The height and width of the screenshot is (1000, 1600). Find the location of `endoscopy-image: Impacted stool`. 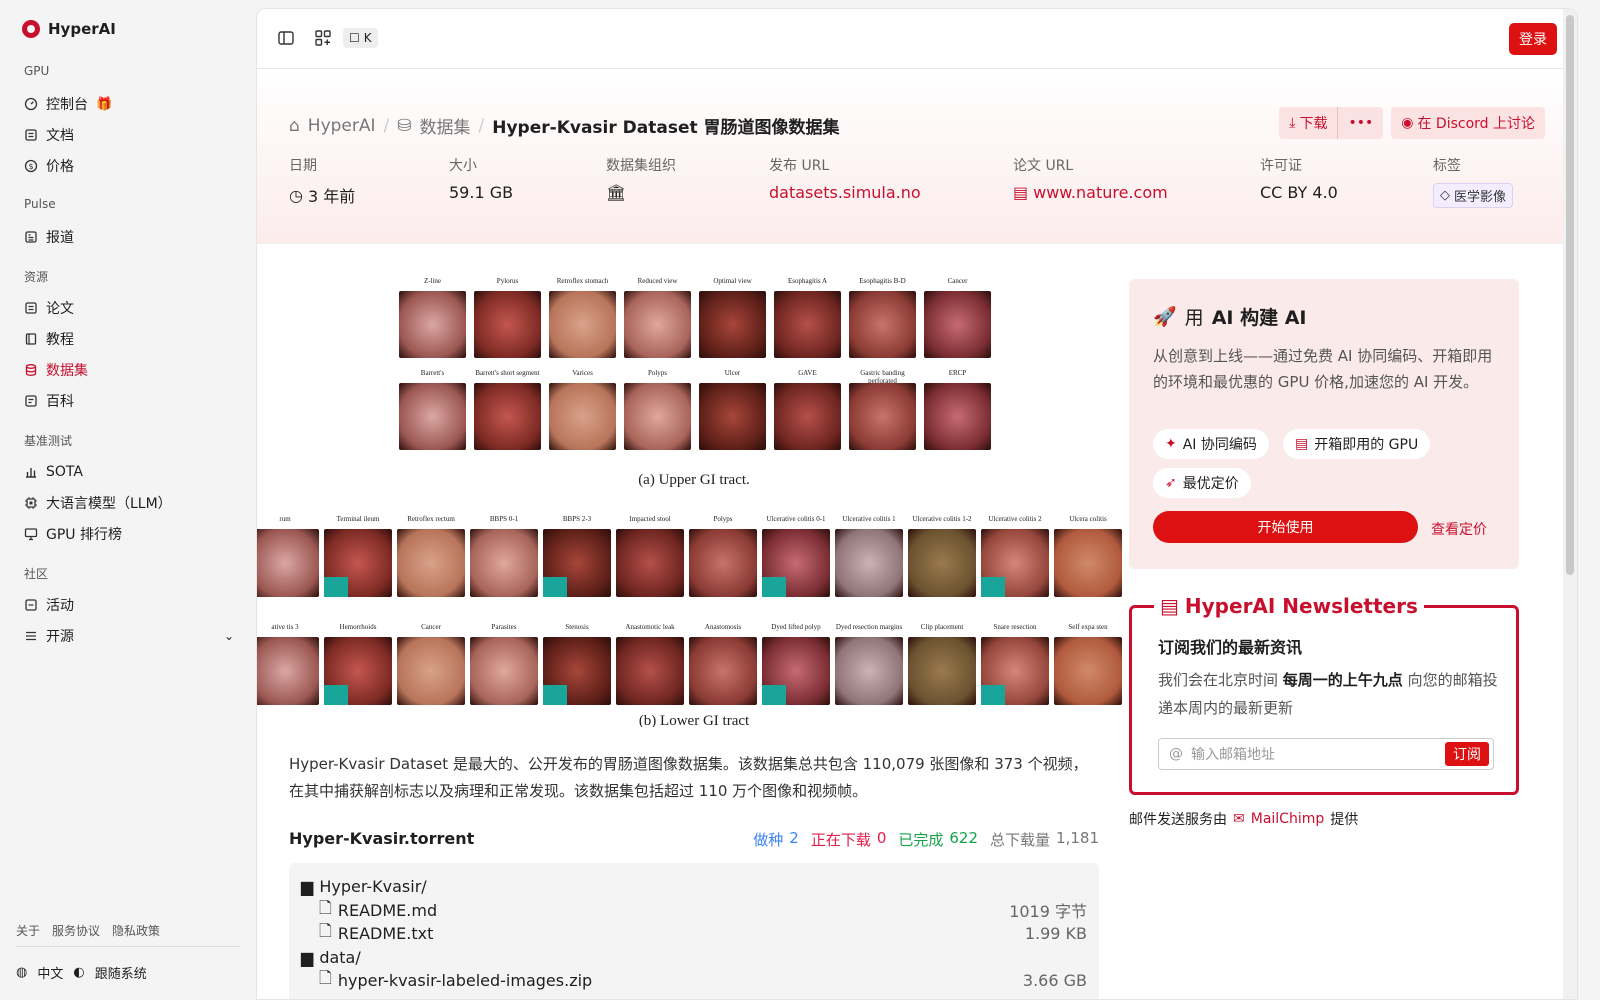

endoscopy-image: Impacted stool is located at coordinates (650, 556).